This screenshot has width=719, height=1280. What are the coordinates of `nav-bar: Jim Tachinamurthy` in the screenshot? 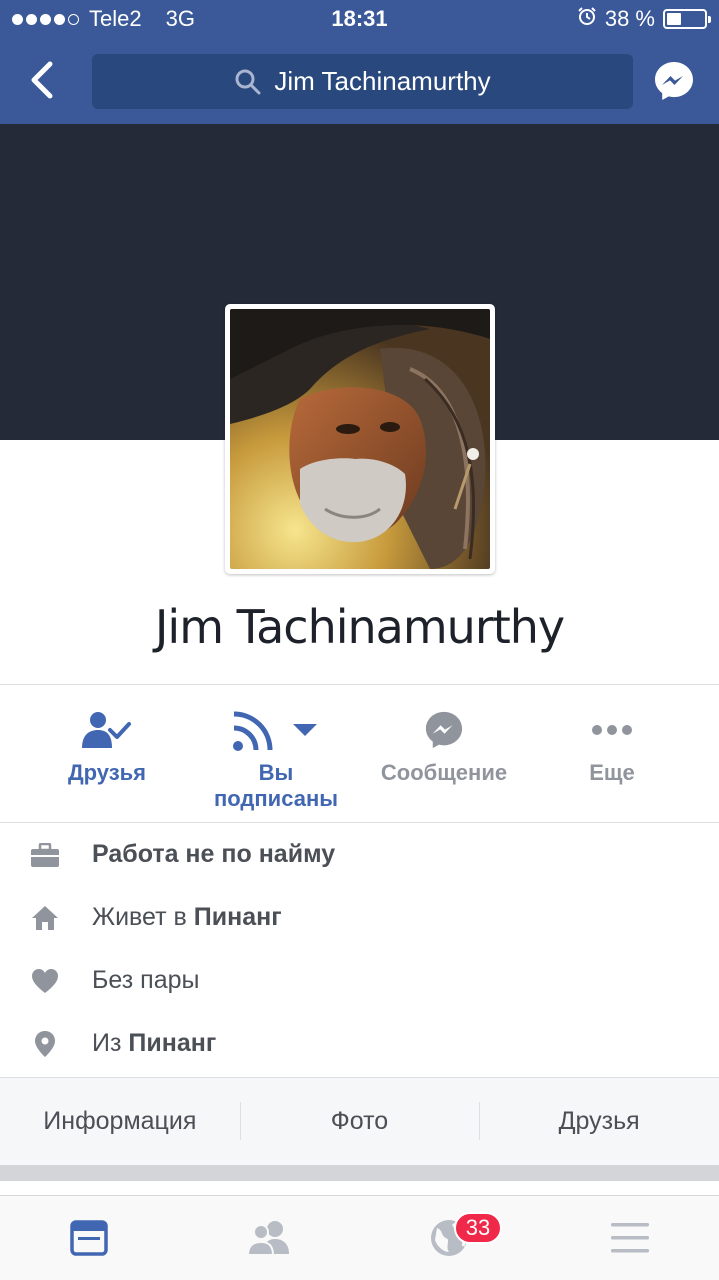 It's located at (359, 82).